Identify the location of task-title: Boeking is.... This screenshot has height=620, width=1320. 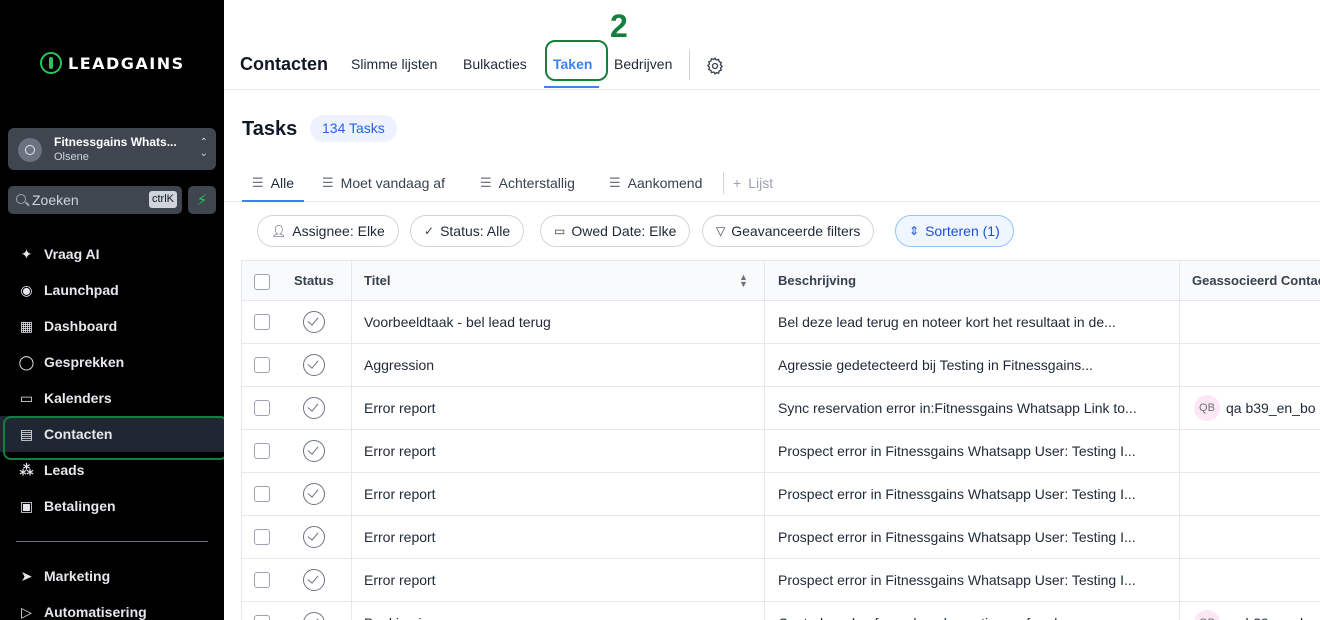
(559, 617).